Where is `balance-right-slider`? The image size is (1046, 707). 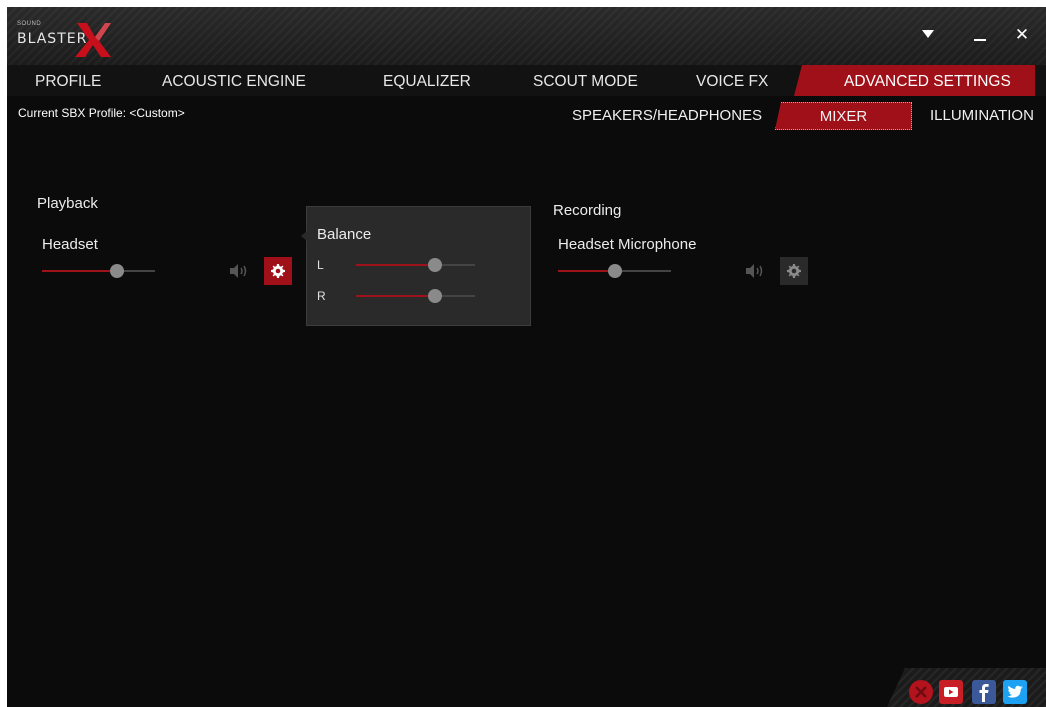
balance-right-slider is located at coordinates (415, 296).